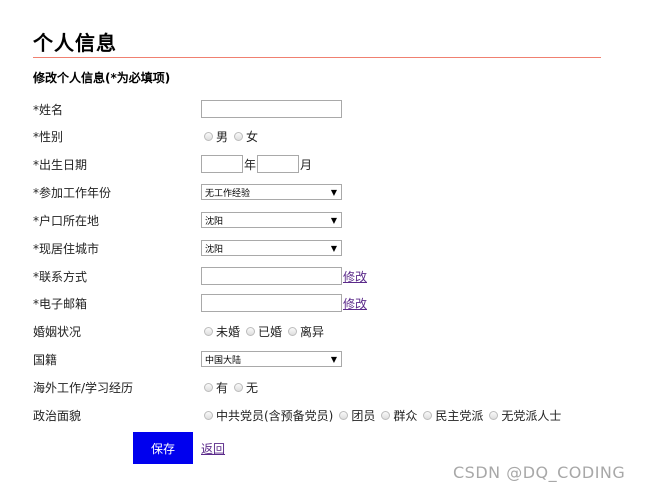  Describe the element at coordinates (271, 192) in the screenshot. I see `work-year-select: 无工作经验 ▼` at that location.